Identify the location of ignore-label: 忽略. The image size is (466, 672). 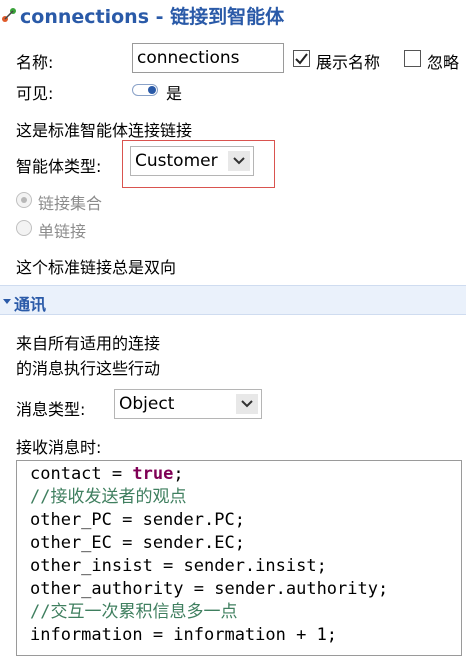
(443, 62).